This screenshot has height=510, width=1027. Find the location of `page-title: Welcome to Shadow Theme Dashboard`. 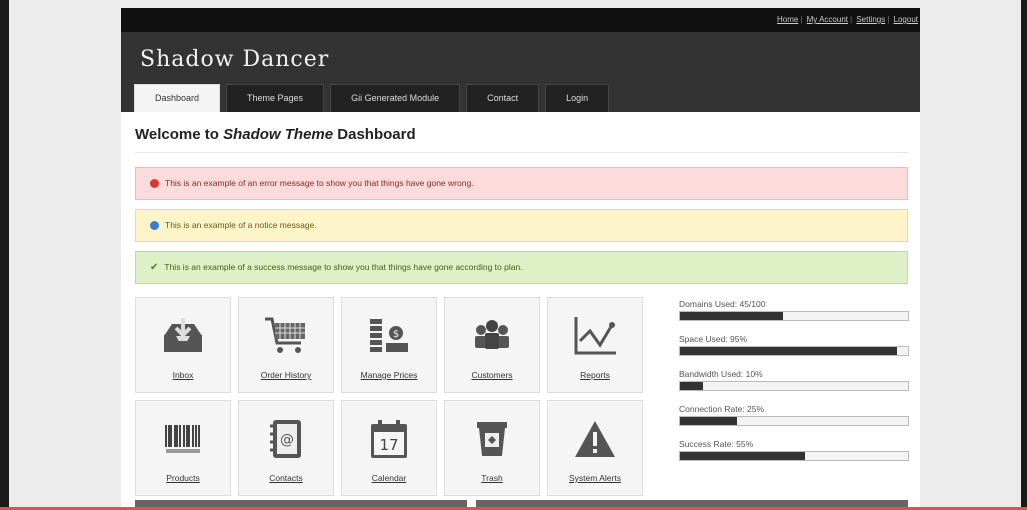

page-title: Welcome to Shadow Theme Dashboard is located at coordinates (521, 139).